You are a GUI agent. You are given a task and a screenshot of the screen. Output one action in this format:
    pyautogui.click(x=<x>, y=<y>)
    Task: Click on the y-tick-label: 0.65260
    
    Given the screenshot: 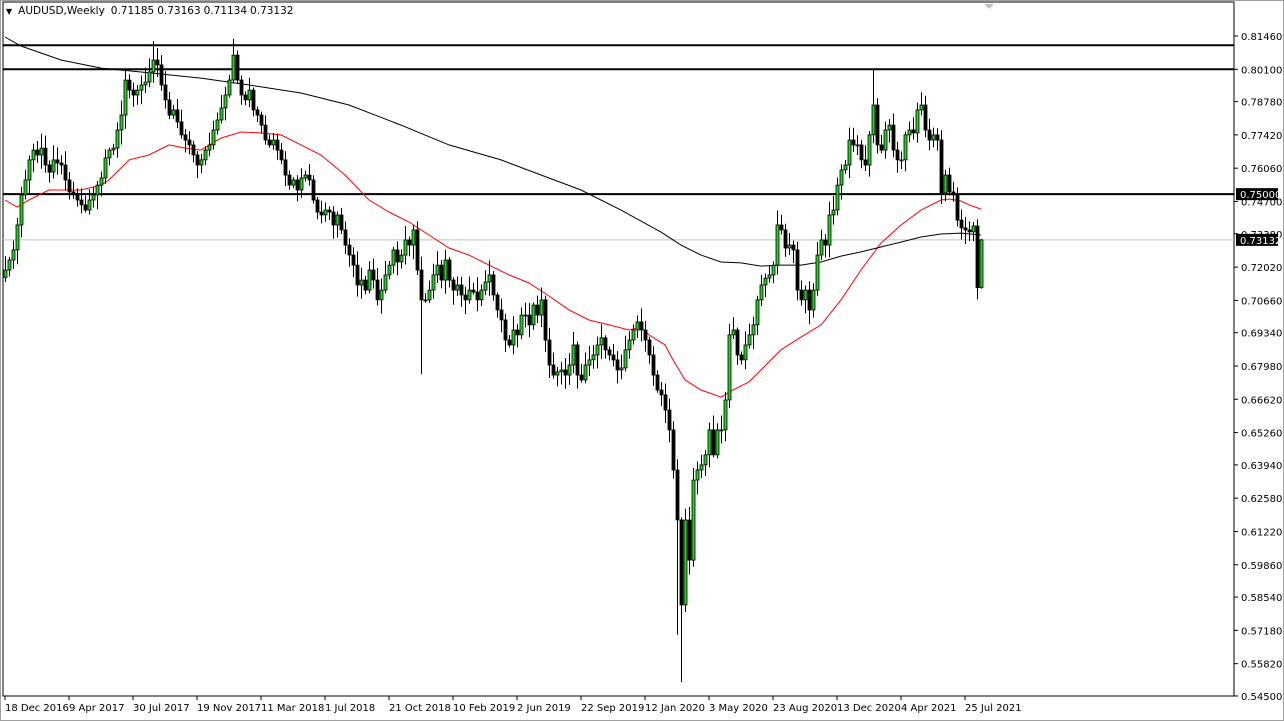 What is the action you would take?
    pyautogui.click(x=1261, y=434)
    